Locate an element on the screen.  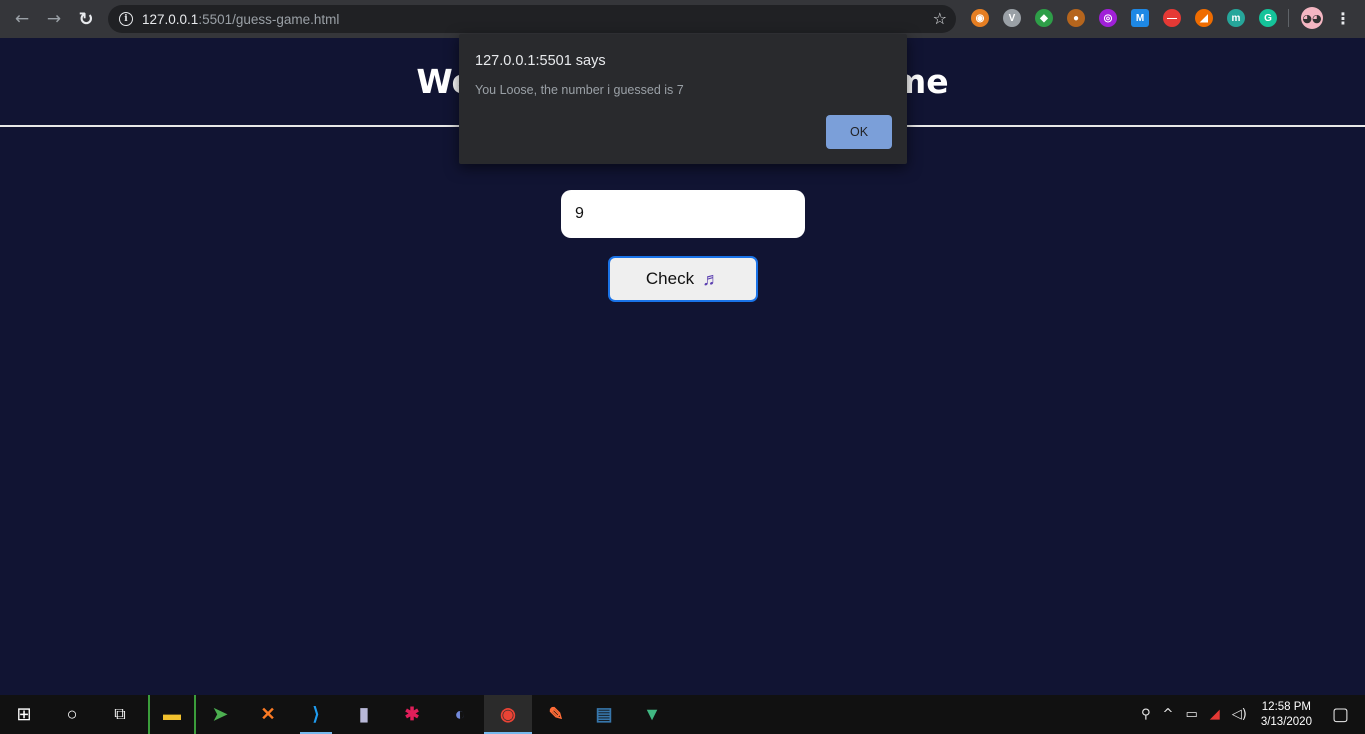
clock-time: 12:58 PM is located at coordinates (1286, 706).